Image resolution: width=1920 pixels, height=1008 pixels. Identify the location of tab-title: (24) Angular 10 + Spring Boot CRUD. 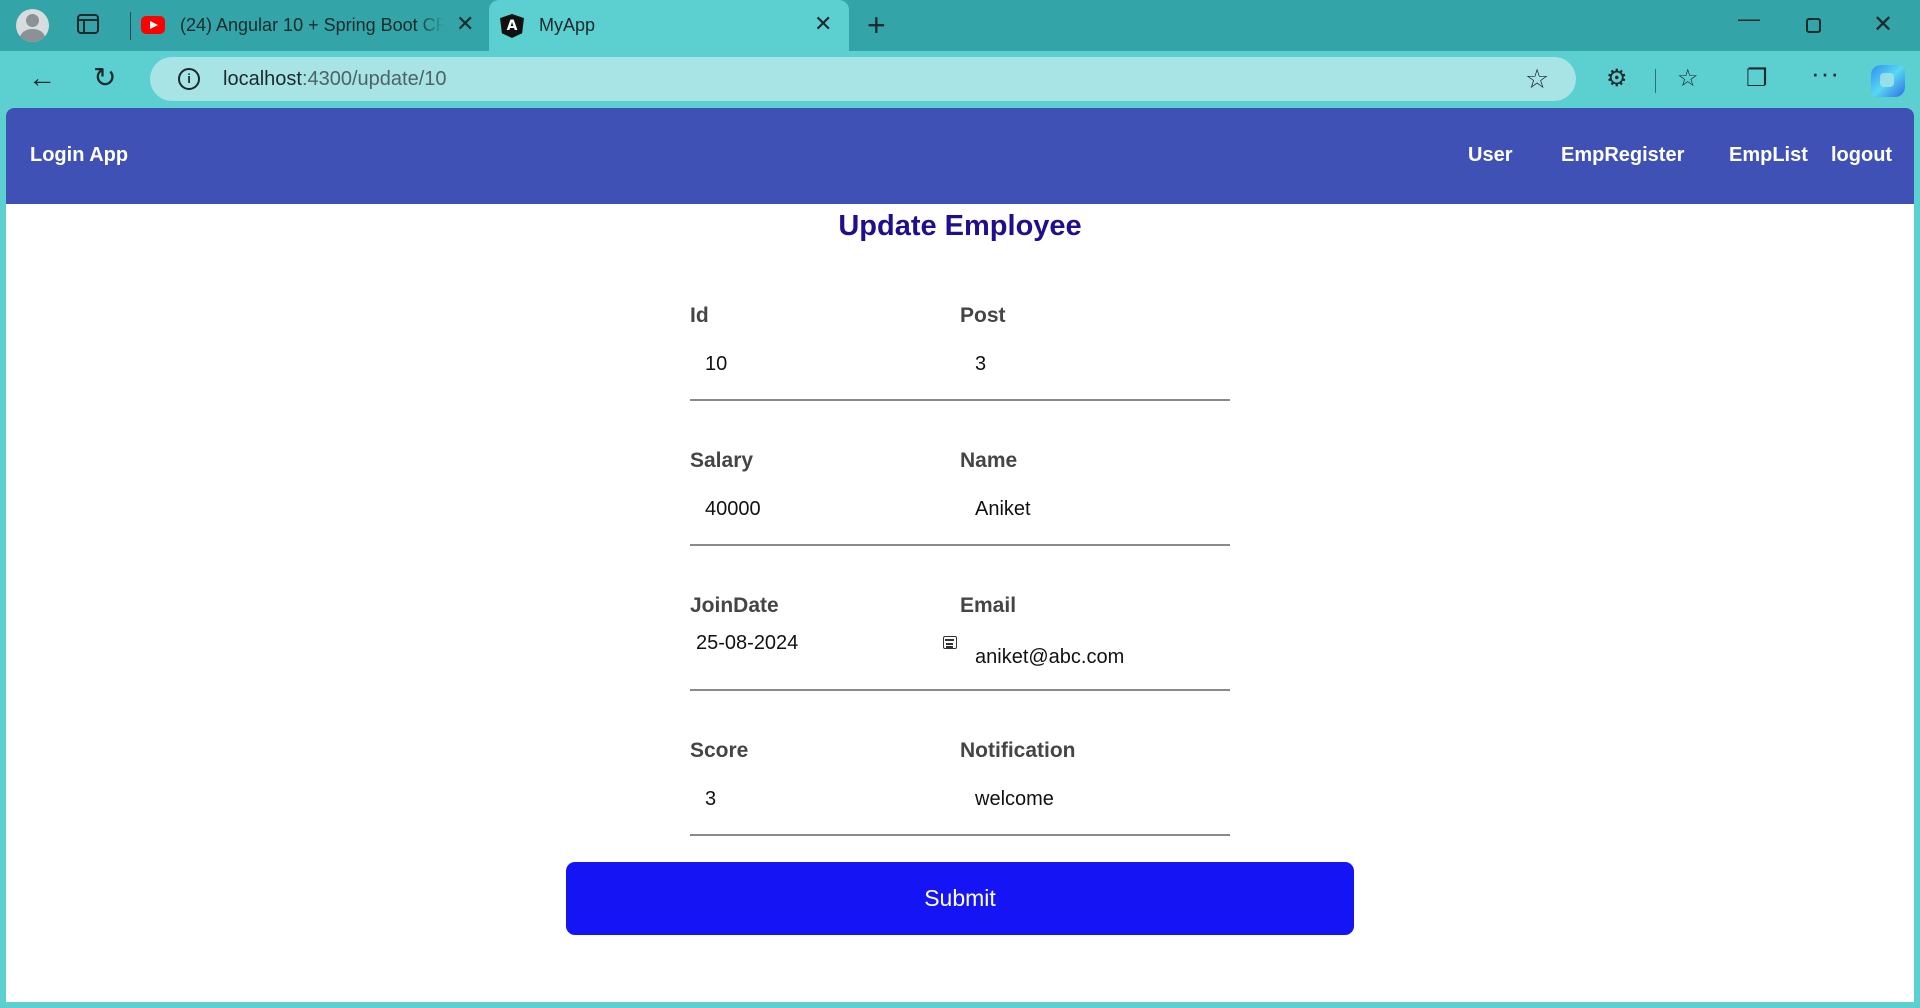
(312, 25).